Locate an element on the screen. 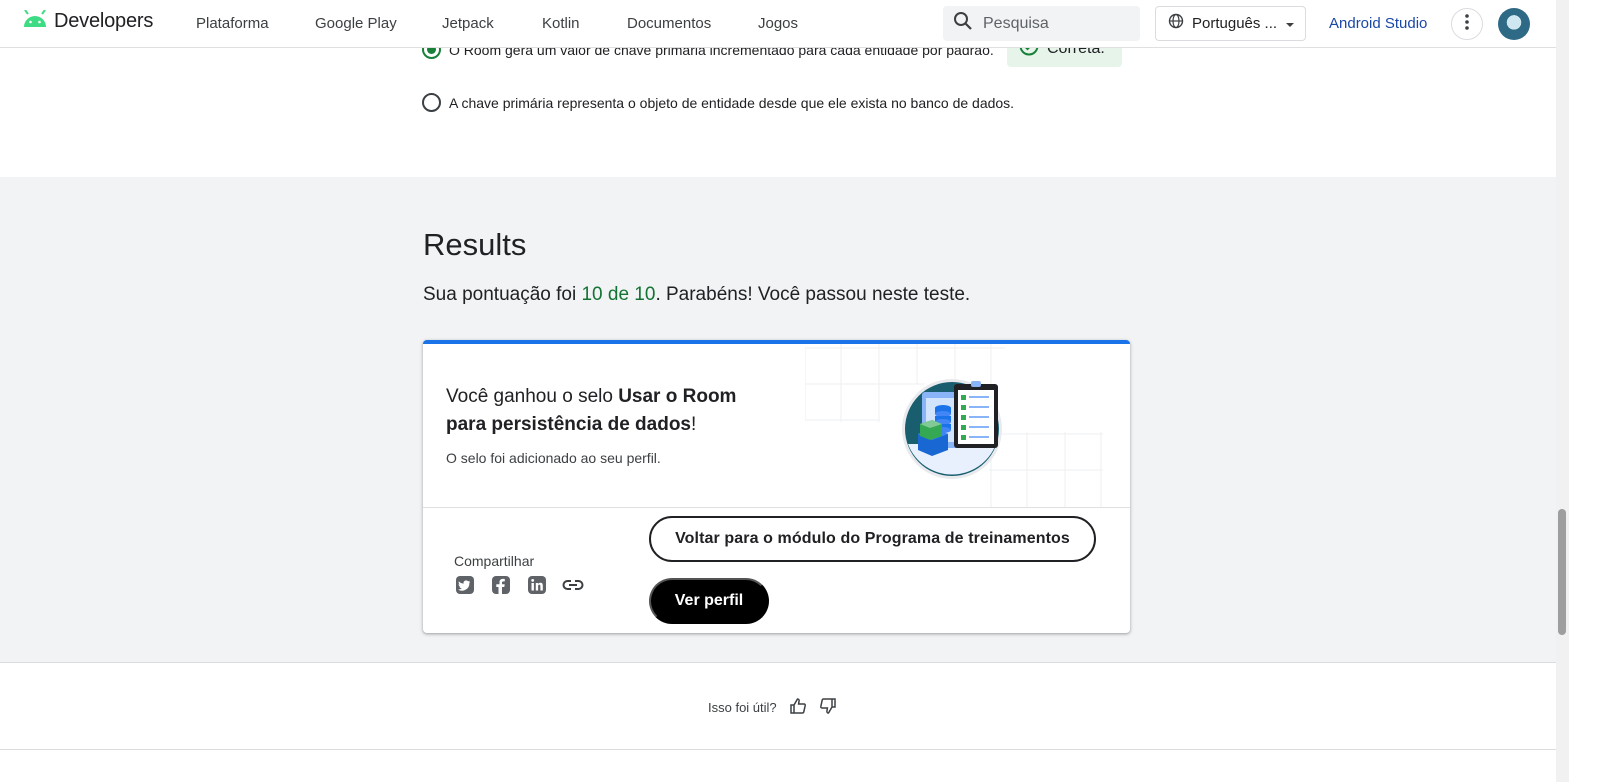 The height and width of the screenshot is (782, 1599). facebook-icon is located at coordinates (501, 585).